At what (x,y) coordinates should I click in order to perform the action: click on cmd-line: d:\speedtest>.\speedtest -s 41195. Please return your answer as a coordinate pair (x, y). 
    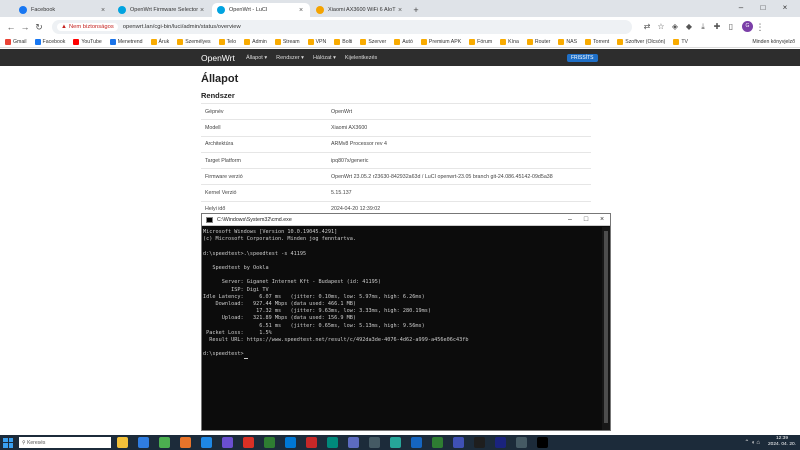
    Looking at the image, I should click on (402, 254).